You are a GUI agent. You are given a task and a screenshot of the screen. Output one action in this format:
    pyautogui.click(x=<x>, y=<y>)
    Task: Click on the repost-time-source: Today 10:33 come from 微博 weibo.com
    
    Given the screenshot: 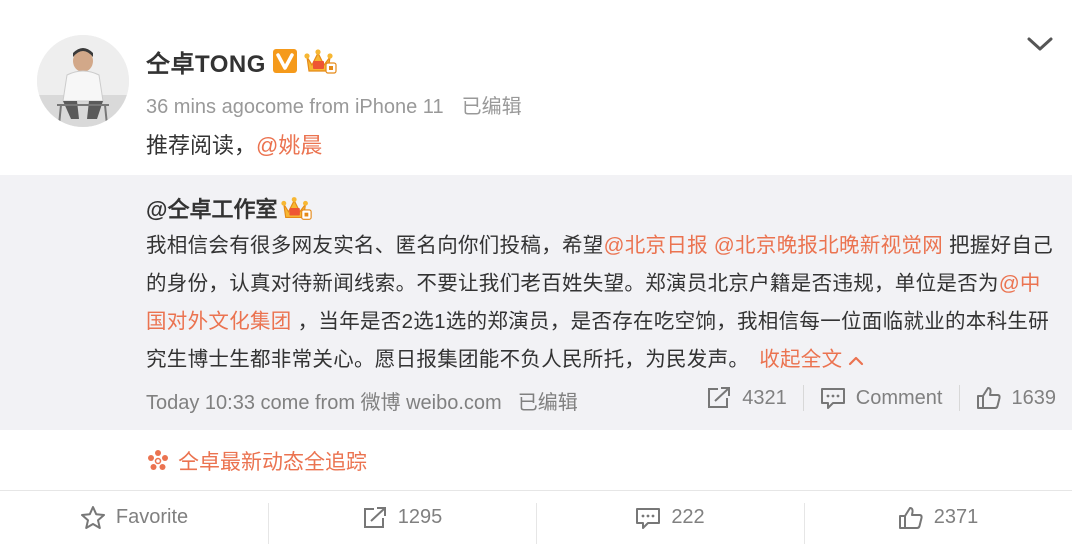 What is the action you would take?
    pyautogui.click(x=324, y=403)
    